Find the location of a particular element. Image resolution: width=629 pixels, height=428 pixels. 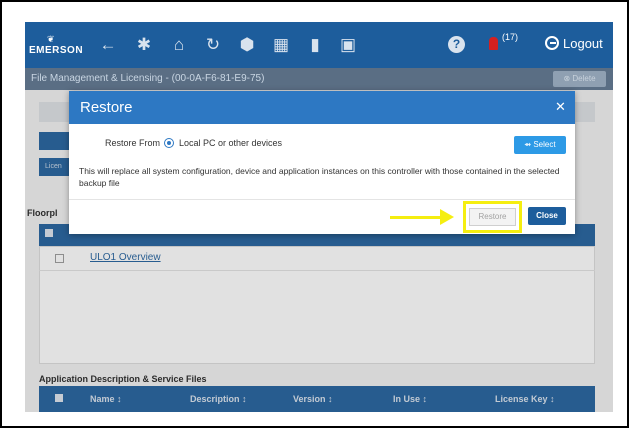

panel-icon: ▣ is located at coordinates (348, 45).